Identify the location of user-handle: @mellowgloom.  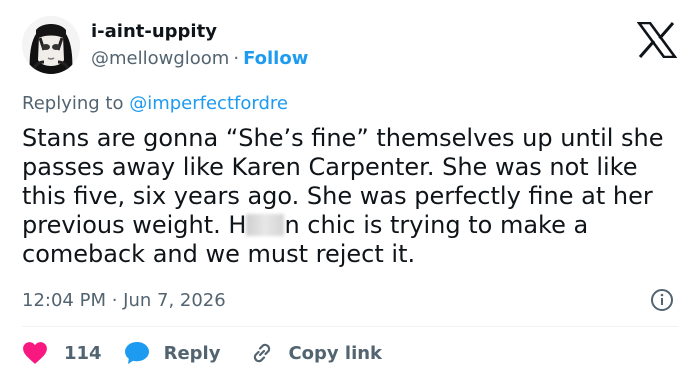
(160, 58).